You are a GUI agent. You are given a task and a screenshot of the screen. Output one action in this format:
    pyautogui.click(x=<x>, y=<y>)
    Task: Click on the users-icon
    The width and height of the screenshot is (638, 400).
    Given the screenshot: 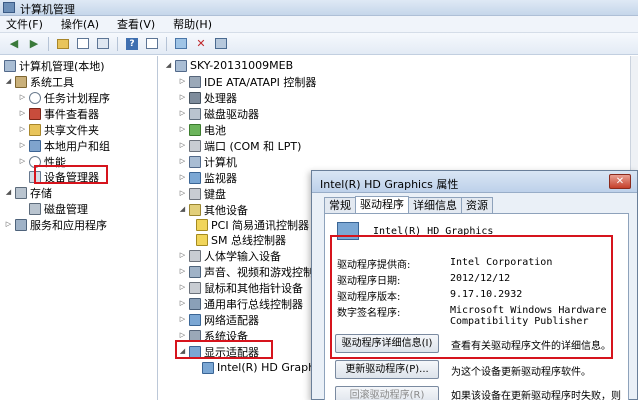 What is the action you would take?
    pyautogui.click(x=35, y=145)
    